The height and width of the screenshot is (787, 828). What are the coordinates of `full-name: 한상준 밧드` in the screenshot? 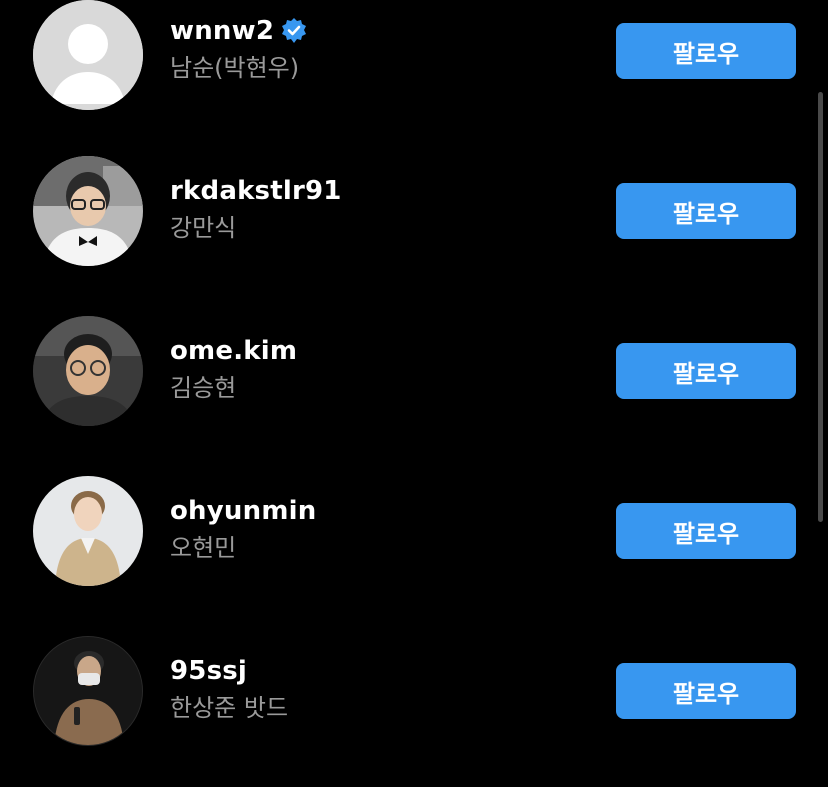 It's located at (229, 708).